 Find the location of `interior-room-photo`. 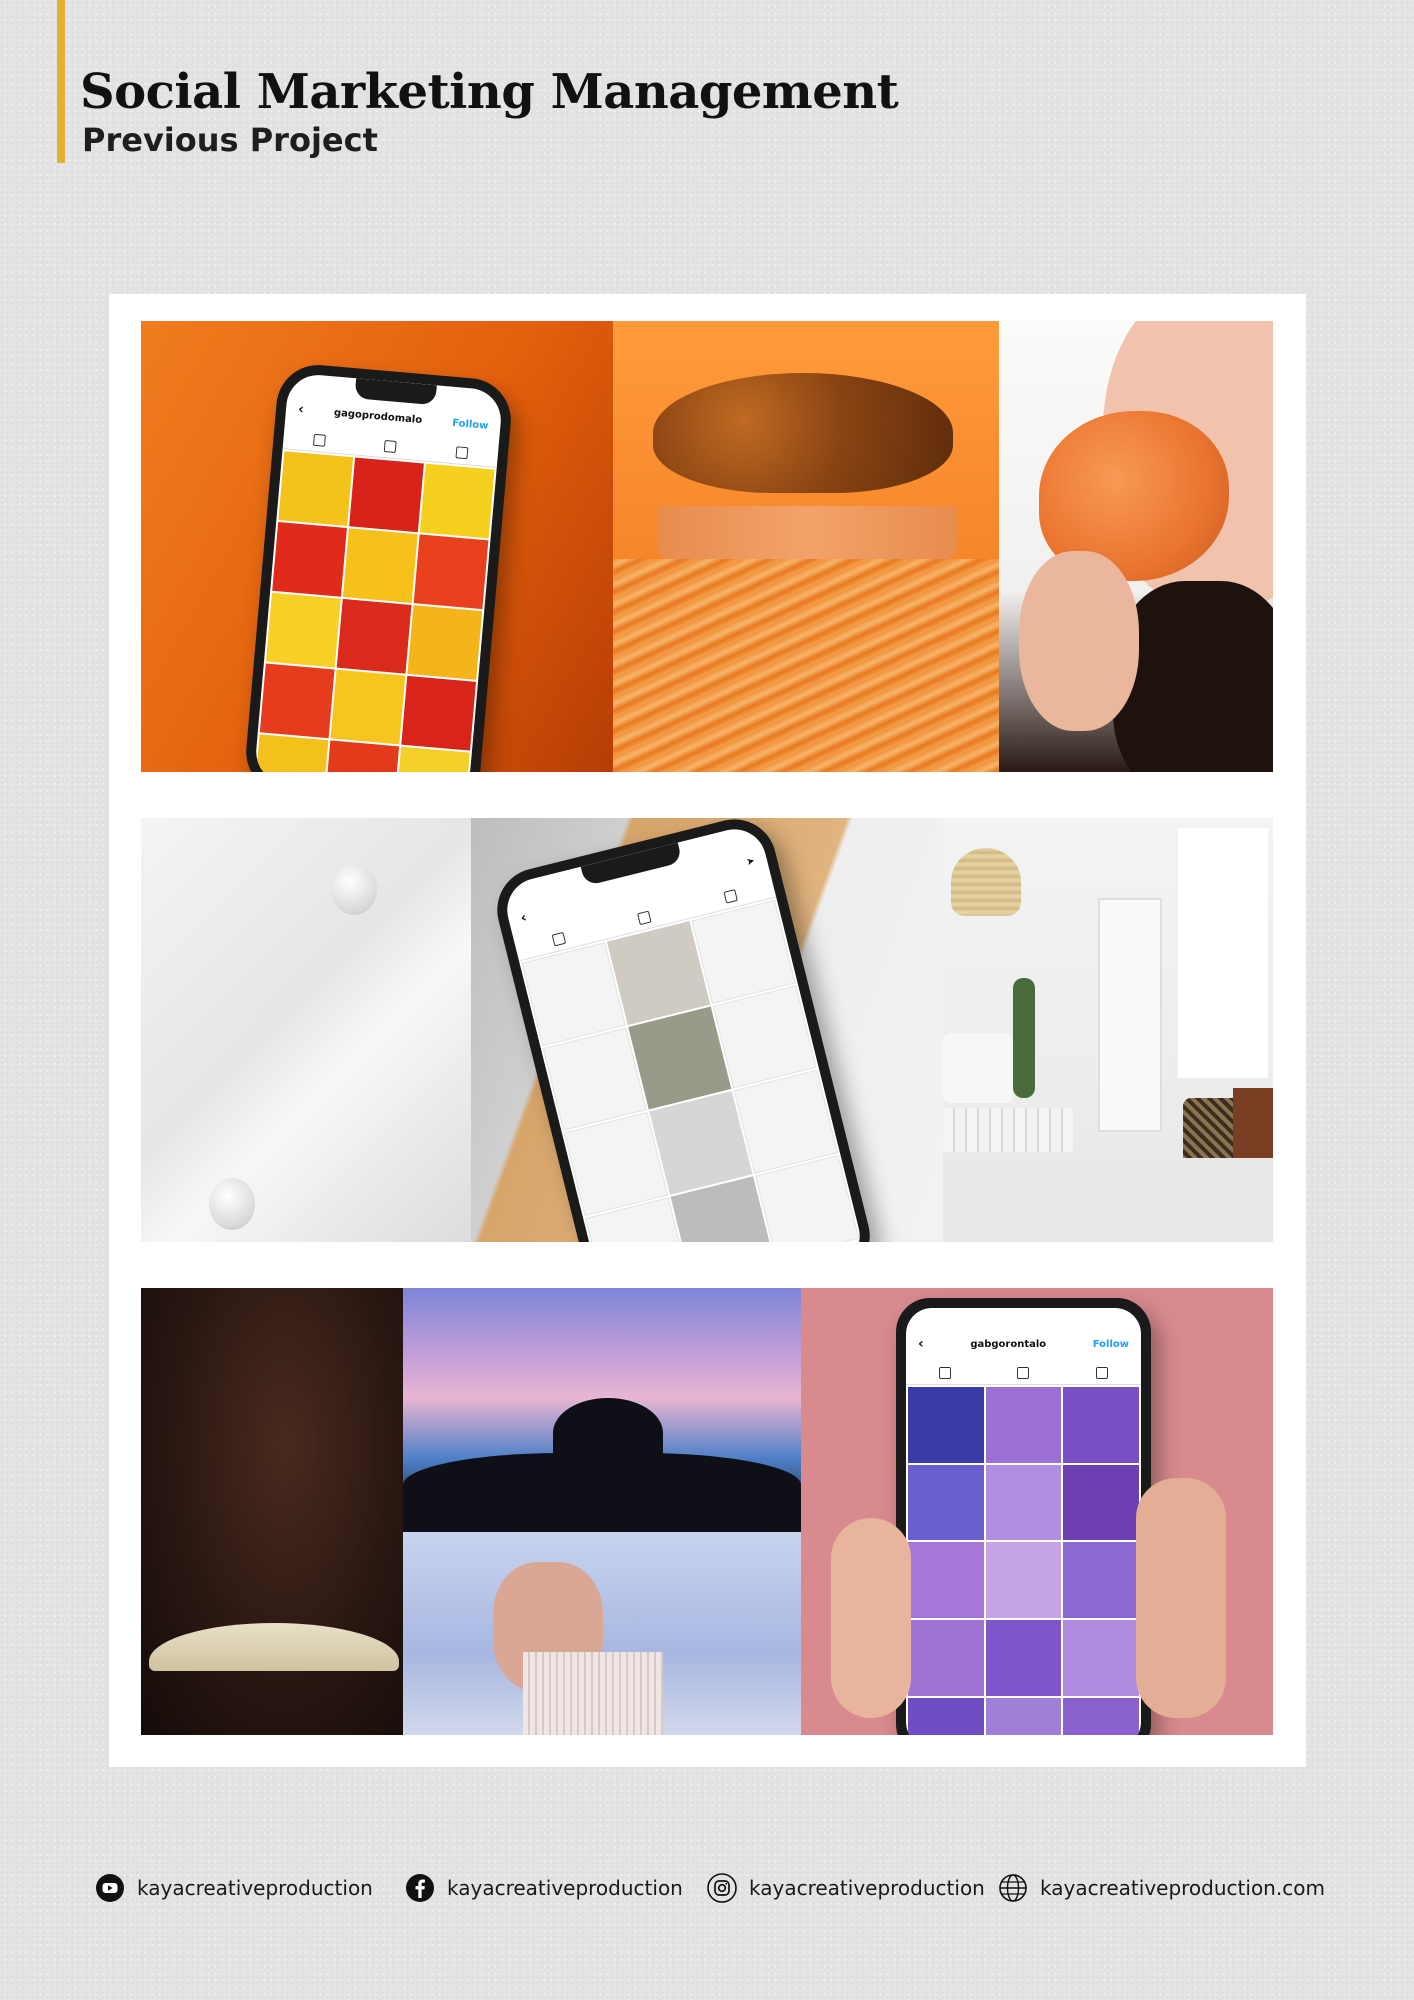

interior-room-photo is located at coordinates (1108, 1030).